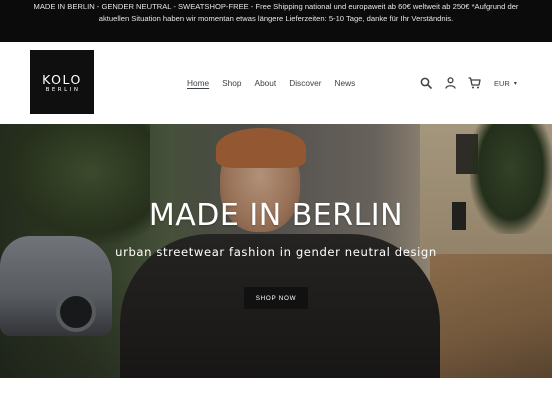 This screenshot has height=400, width=552. I want to click on below-hero-section, so click(276, 389).